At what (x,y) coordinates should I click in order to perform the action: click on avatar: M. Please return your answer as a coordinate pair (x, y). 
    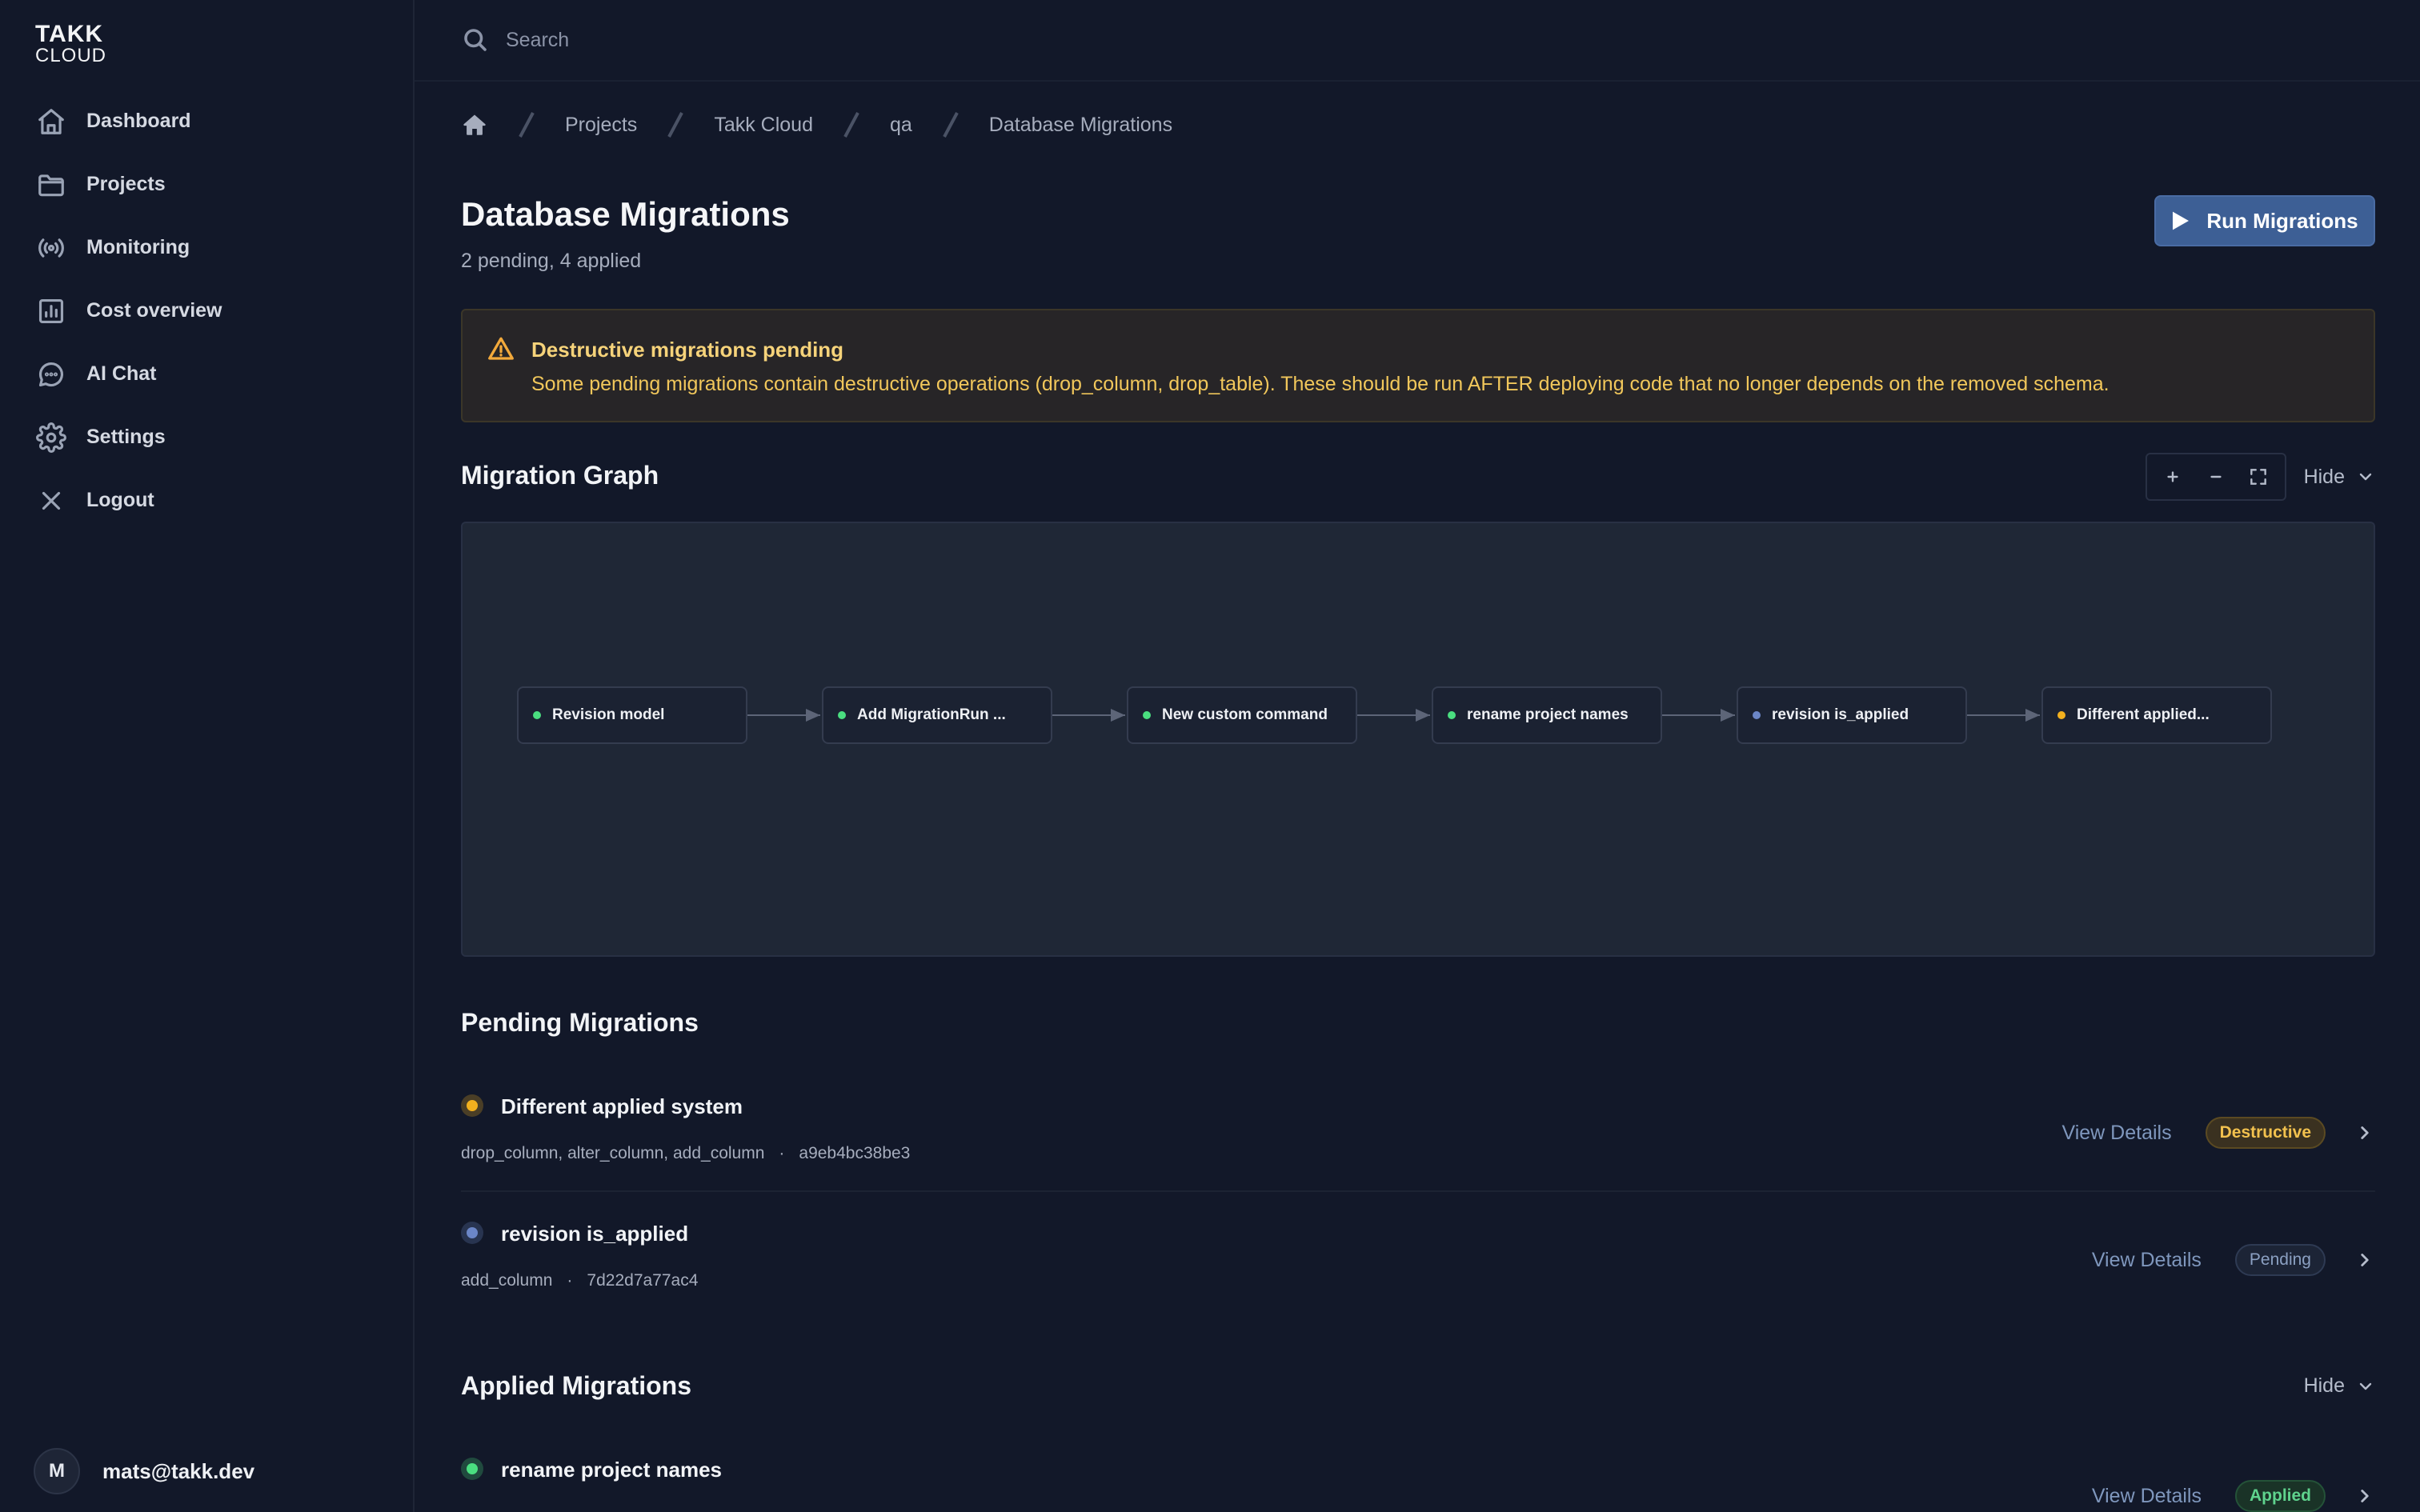
    Looking at the image, I should click on (57, 1471).